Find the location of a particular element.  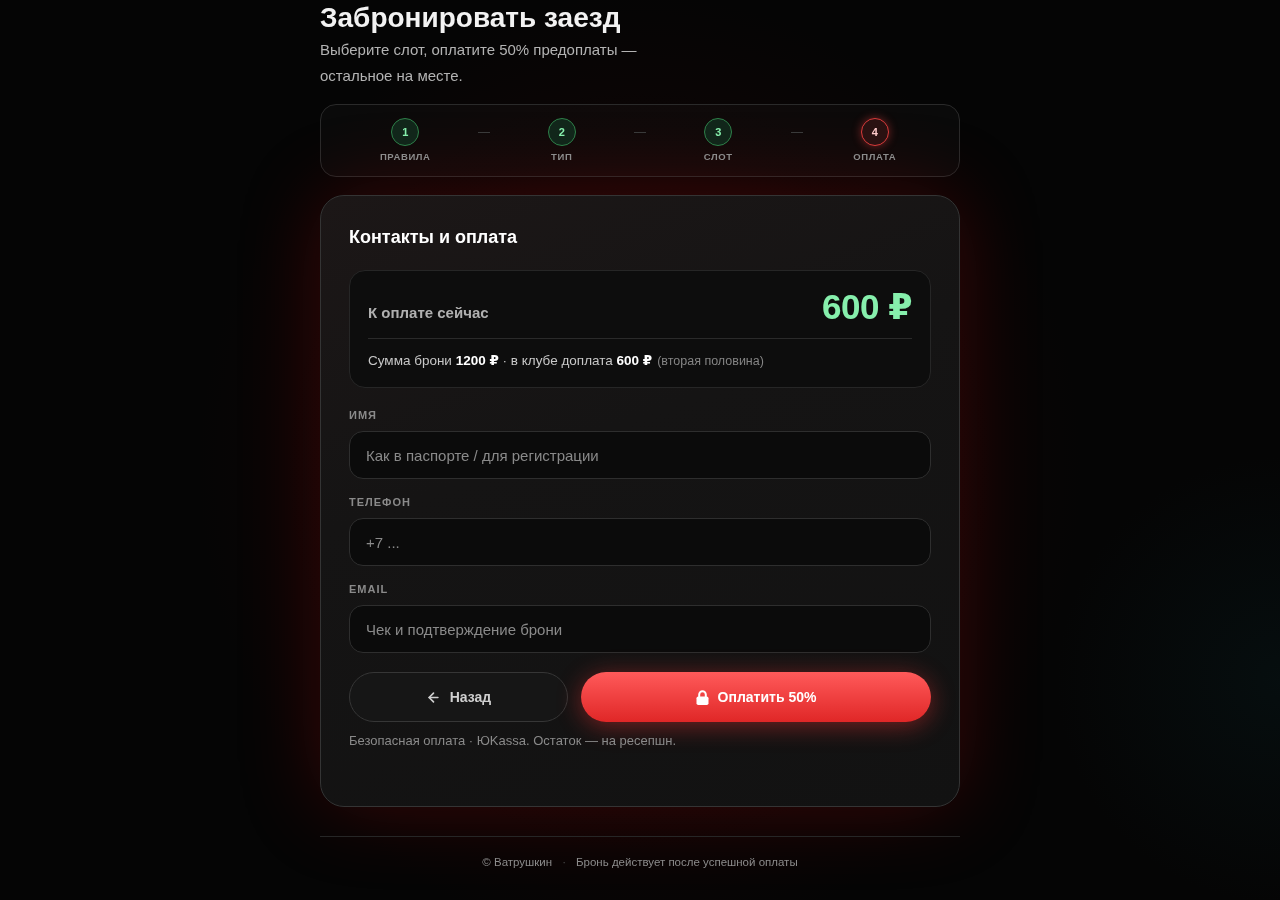

field-label: EMAIL is located at coordinates (369, 589).